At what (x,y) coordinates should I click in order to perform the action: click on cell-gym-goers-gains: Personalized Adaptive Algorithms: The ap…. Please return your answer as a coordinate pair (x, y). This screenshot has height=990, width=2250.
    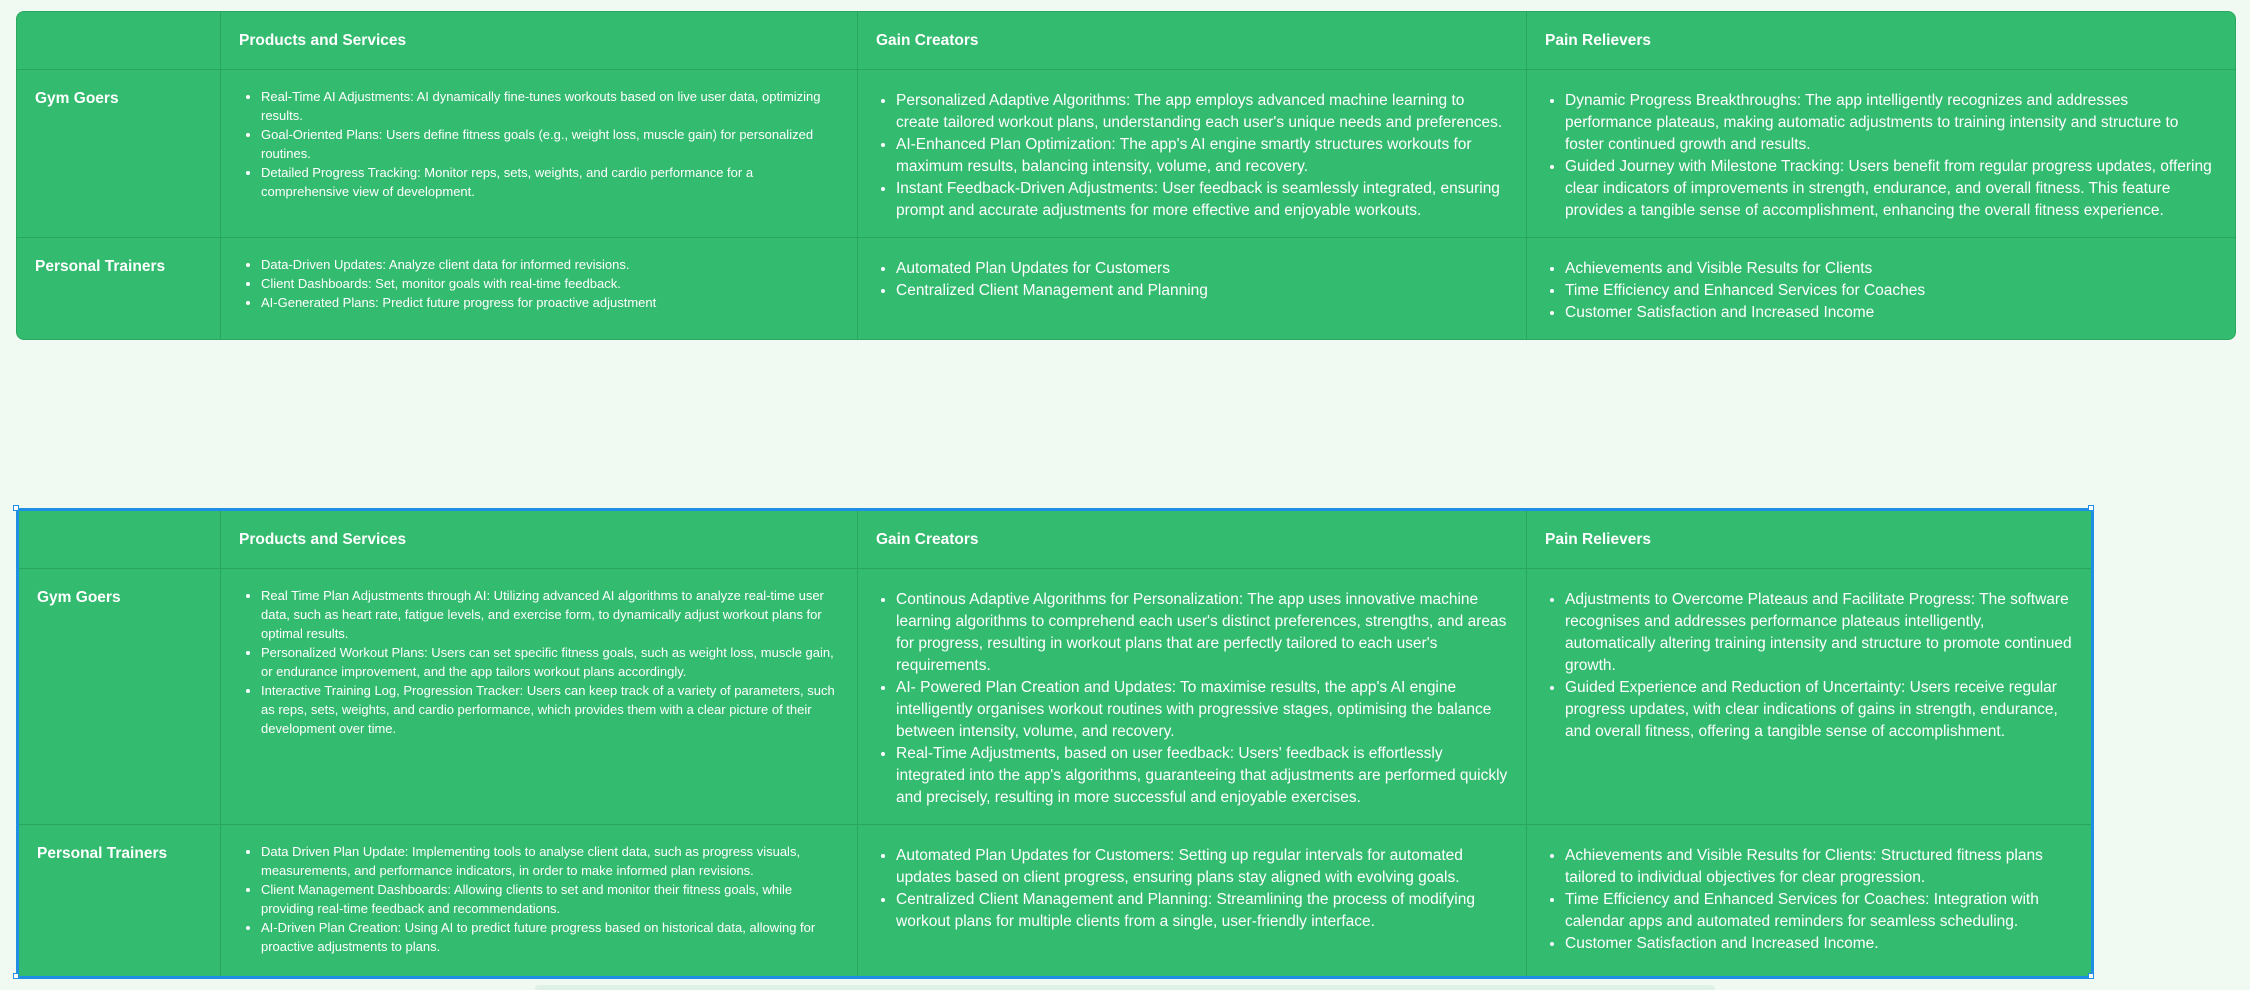
    Looking at the image, I should click on (1192, 154).